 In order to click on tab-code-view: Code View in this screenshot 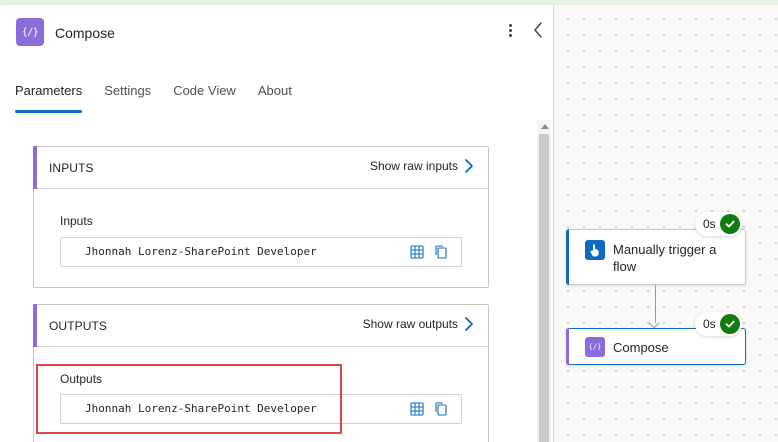, I will do `click(204, 98)`.